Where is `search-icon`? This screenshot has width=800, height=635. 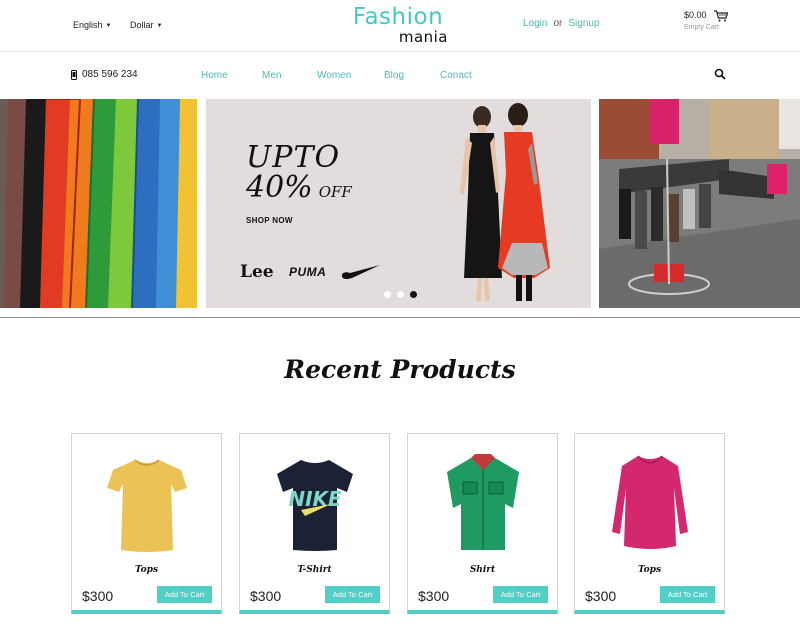
search-icon is located at coordinates (720, 74).